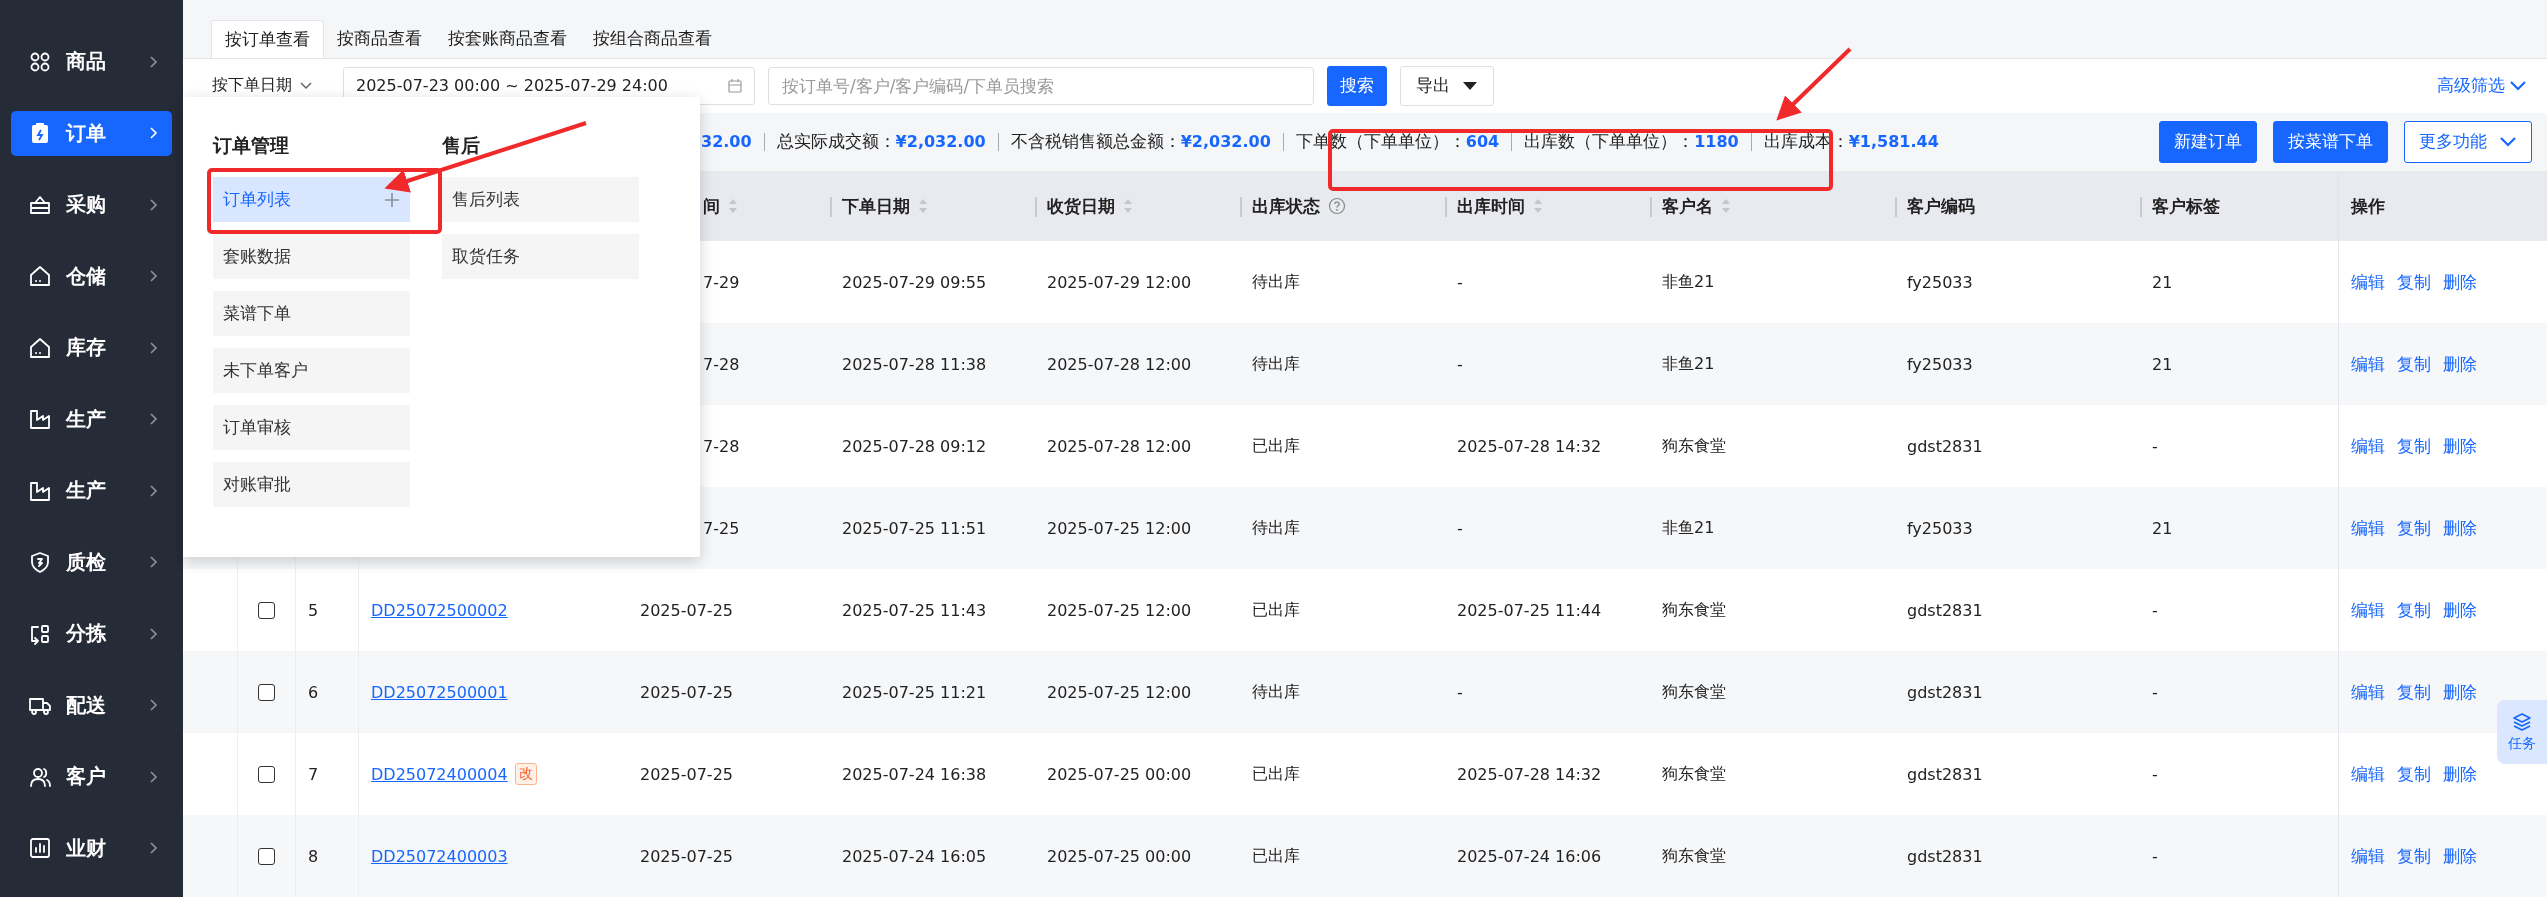 This screenshot has width=2547, height=897. I want to click on table-cell: 7-28, so click(721, 364).